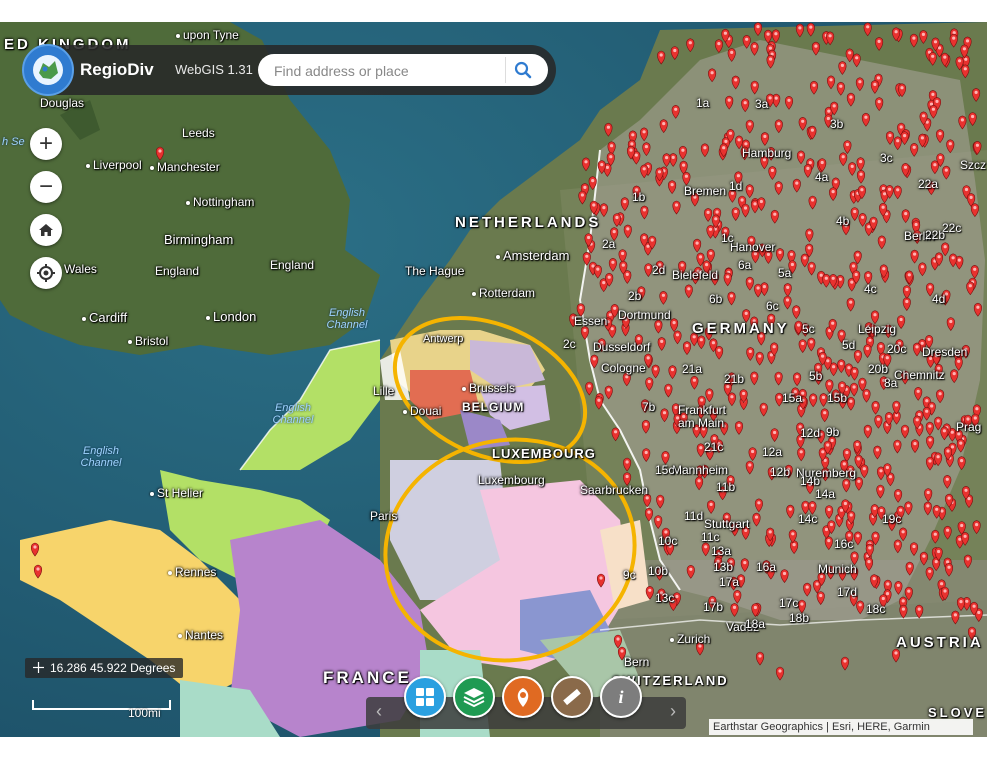 Image resolution: width=987 pixels, height=760 pixels. What do you see at coordinates (46, 273) in the screenshot?
I see `locate-button` at bounding box center [46, 273].